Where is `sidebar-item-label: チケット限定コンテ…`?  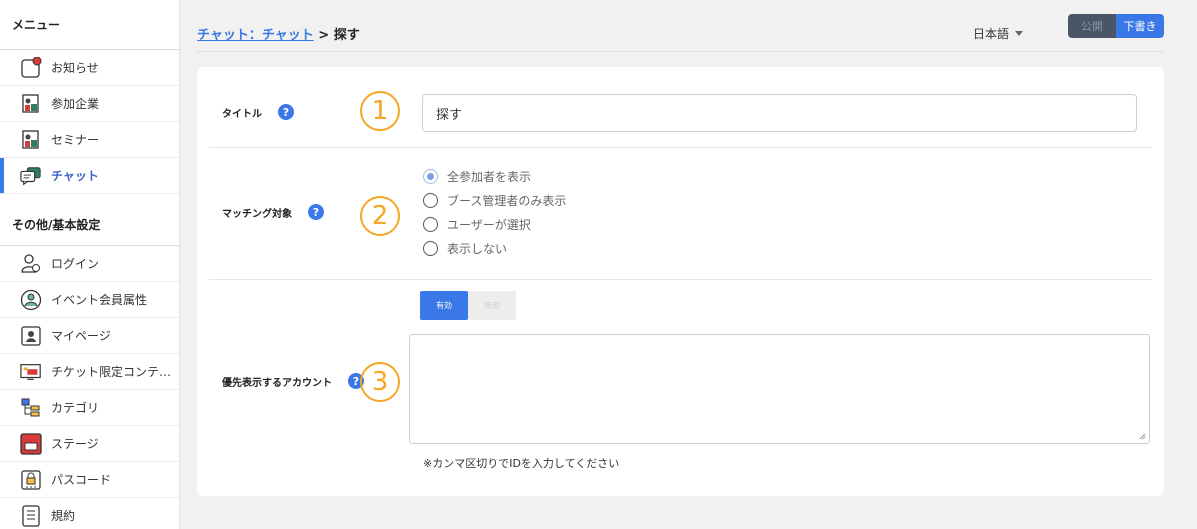
sidebar-item-label: チケット限定コンテ… is located at coordinates (111, 372).